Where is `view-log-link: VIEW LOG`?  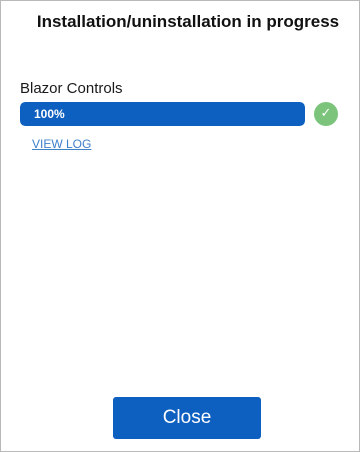 view-log-link: VIEW LOG is located at coordinates (61, 144).